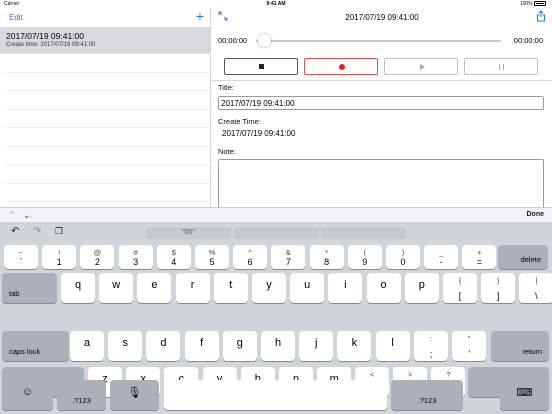 The width and height of the screenshot is (552, 414). I want to click on next-field-icon: ⌄, so click(27, 215).